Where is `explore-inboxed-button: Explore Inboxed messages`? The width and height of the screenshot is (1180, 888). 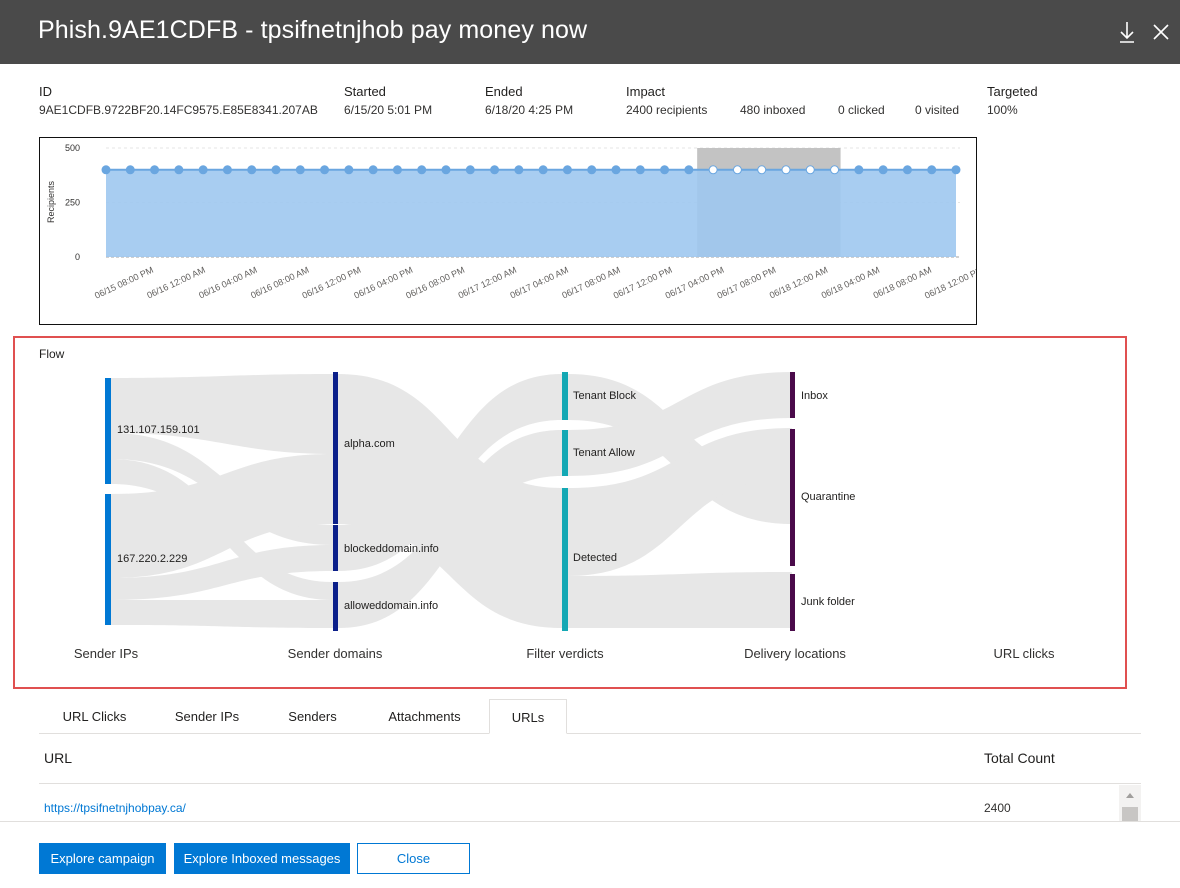 explore-inboxed-button: Explore Inboxed messages is located at coordinates (262, 858).